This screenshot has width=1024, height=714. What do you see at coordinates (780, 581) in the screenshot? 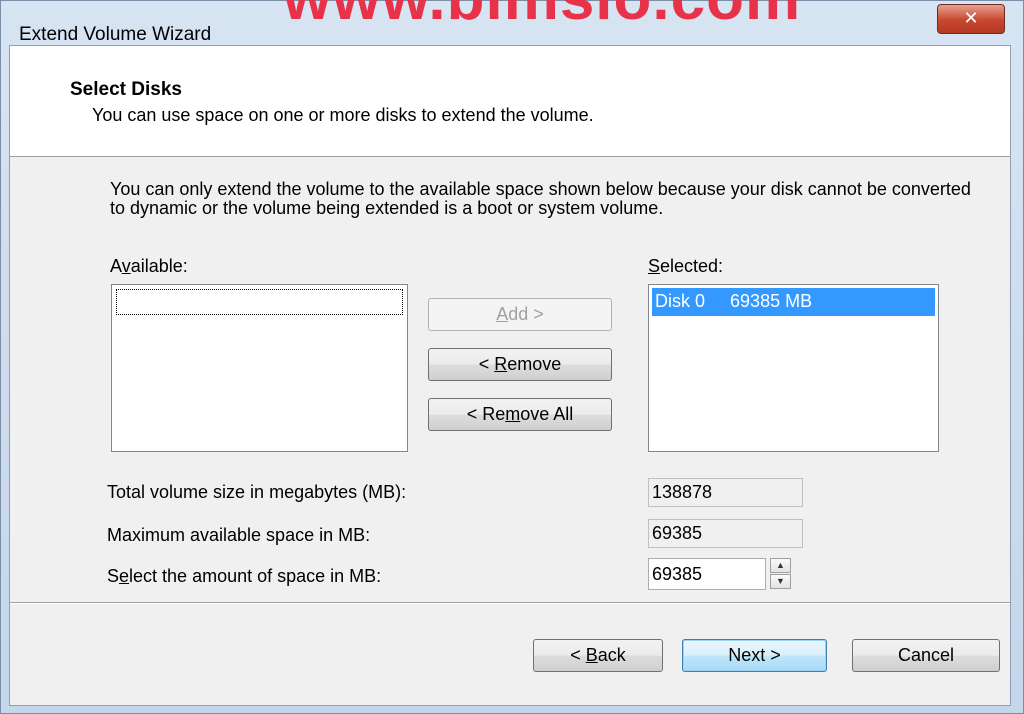
I see `spin-down-icon: ▼` at bounding box center [780, 581].